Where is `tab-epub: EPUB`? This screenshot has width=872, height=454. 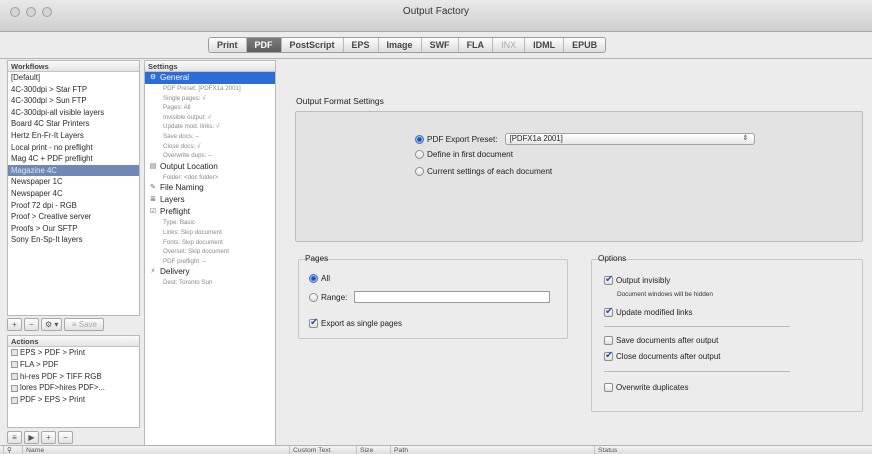 tab-epub: EPUB is located at coordinates (585, 45).